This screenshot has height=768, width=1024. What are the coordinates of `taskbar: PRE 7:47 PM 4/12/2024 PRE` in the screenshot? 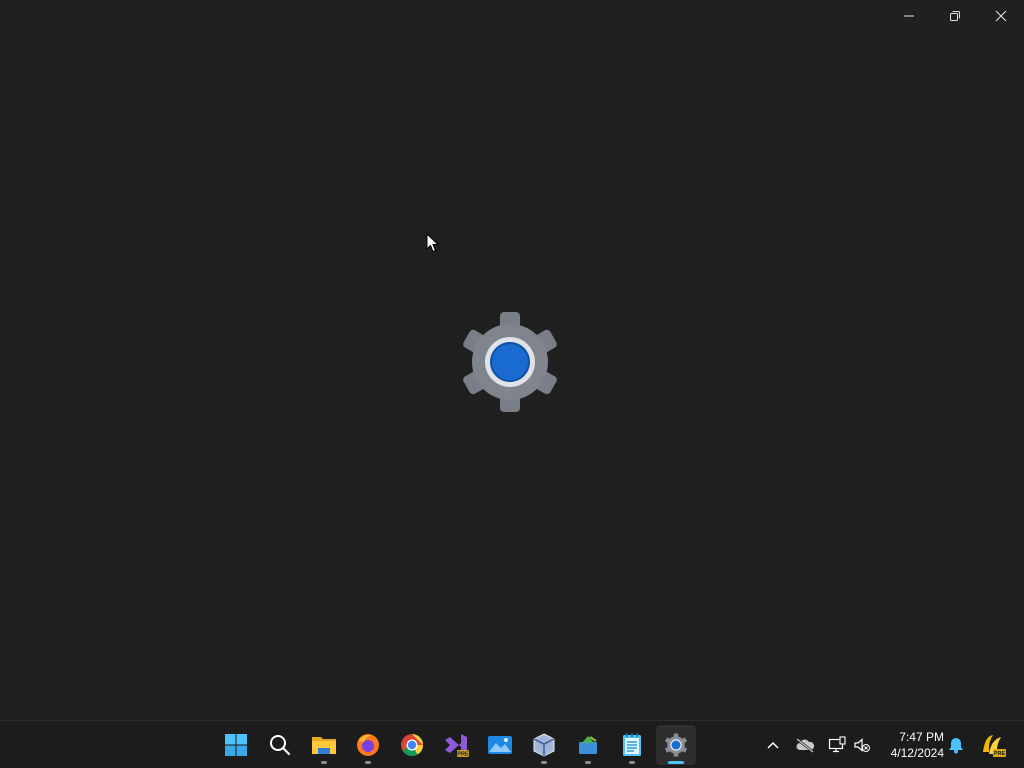 It's located at (512, 744).